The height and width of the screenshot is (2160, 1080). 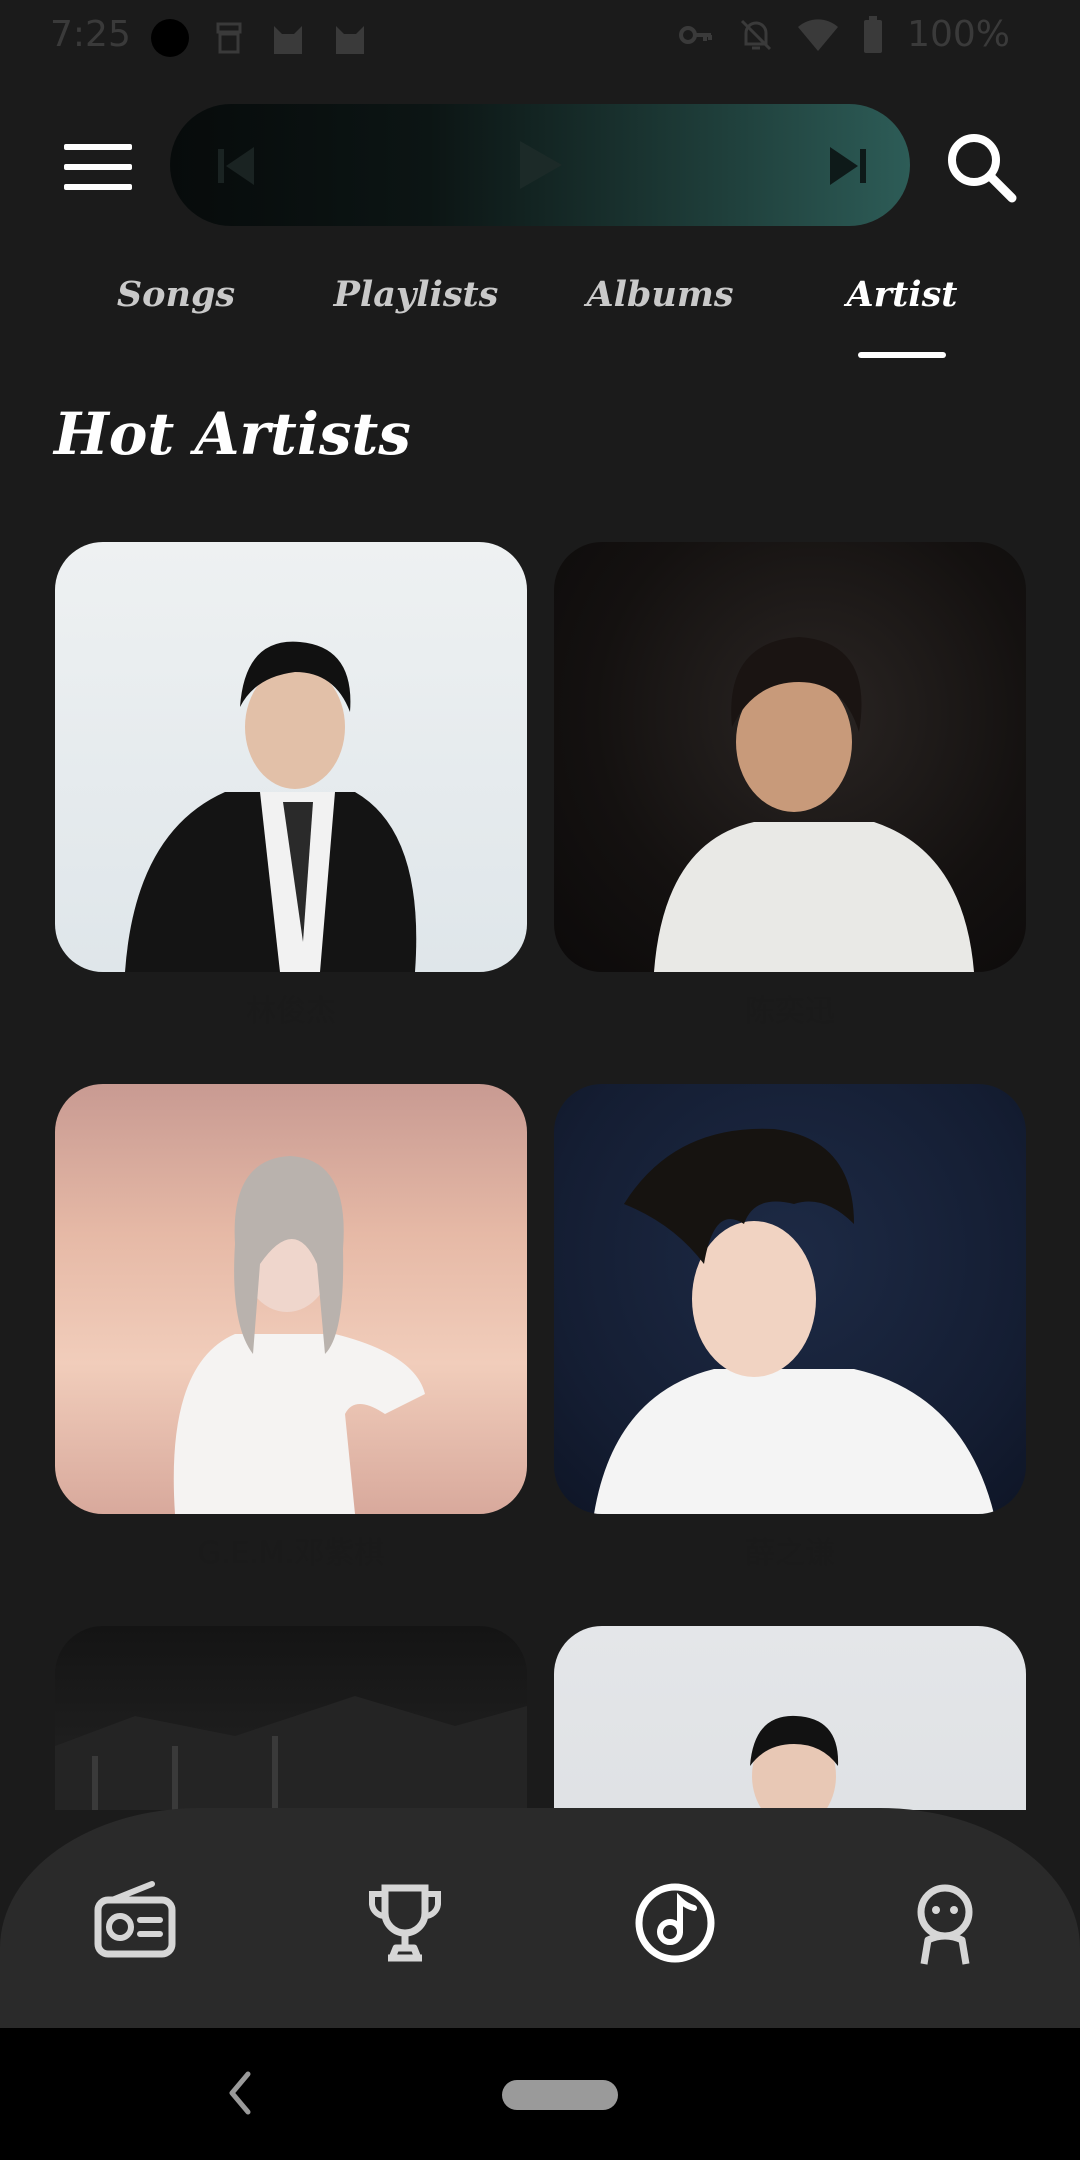 I want to click on artist-row-partial, so click(x=540, y=1715).